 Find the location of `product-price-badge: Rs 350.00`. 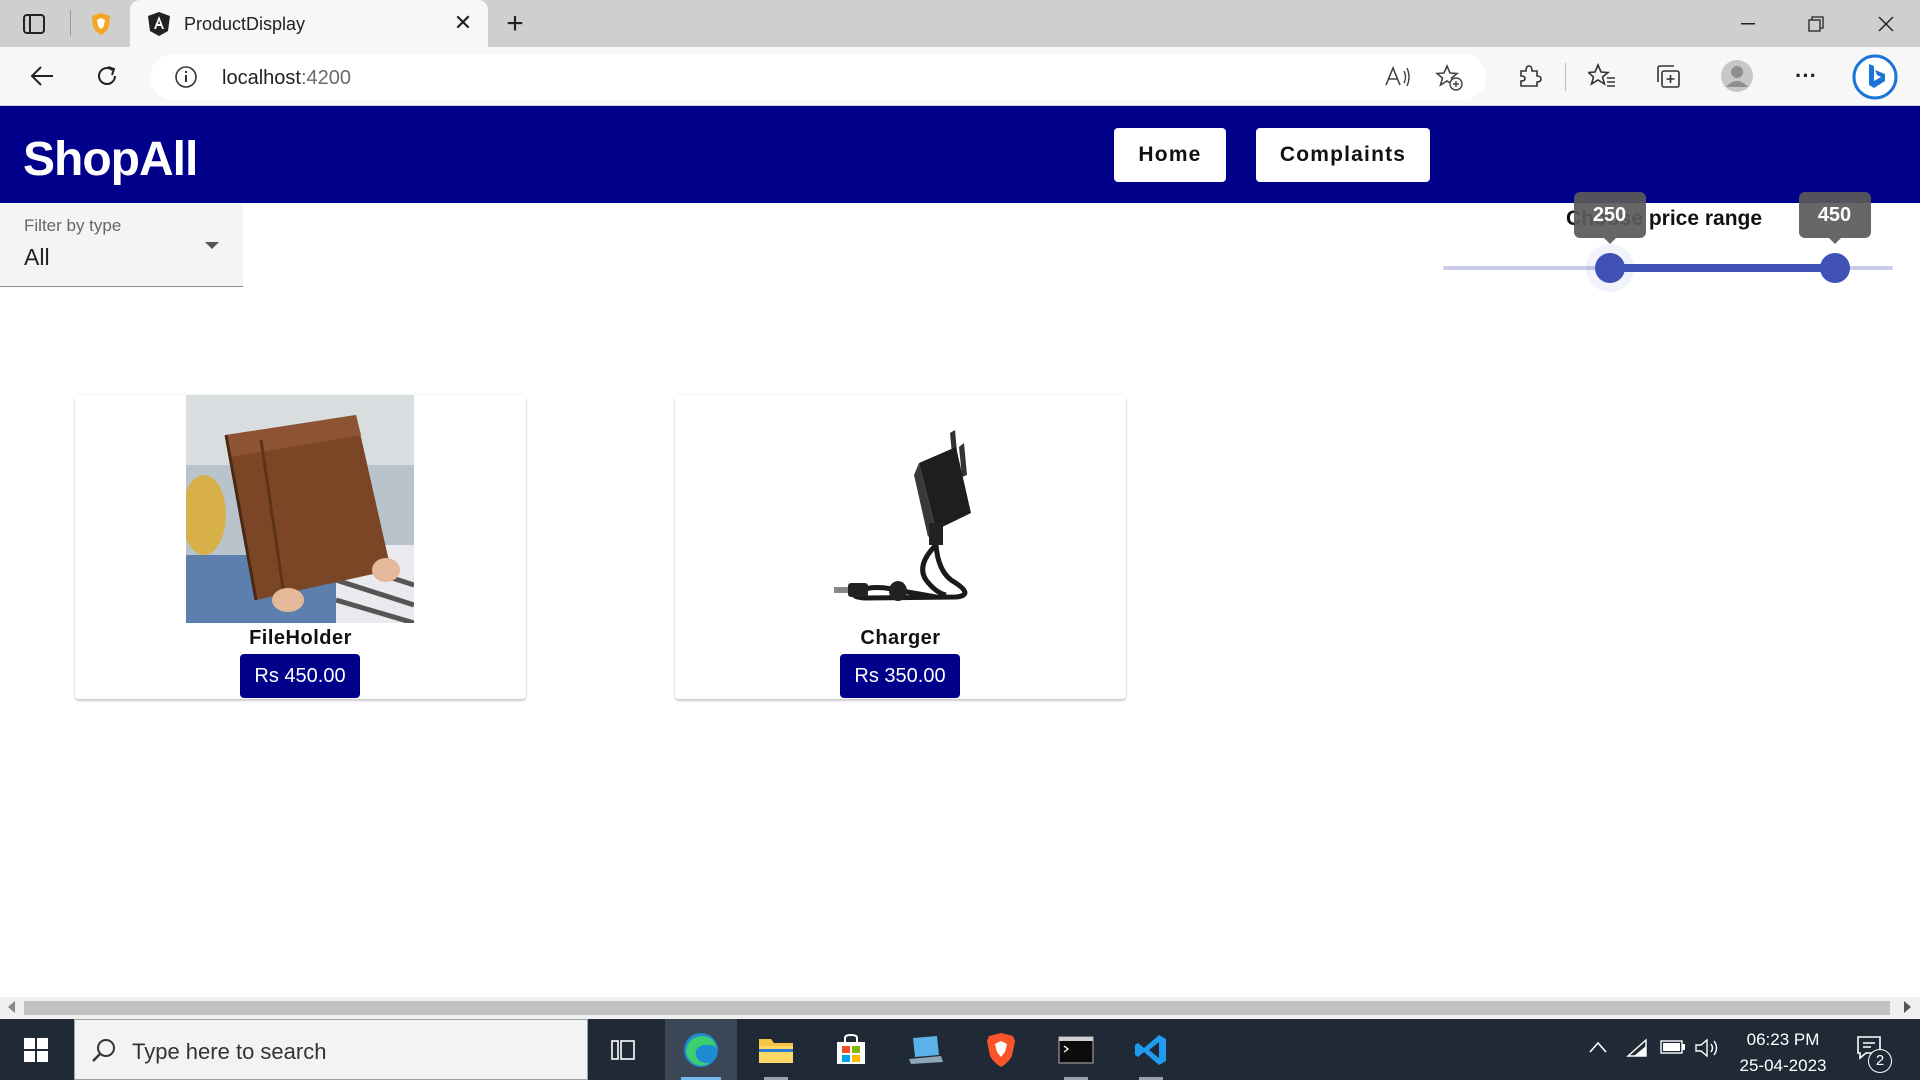

product-price-badge: Rs 350.00 is located at coordinates (900, 676).